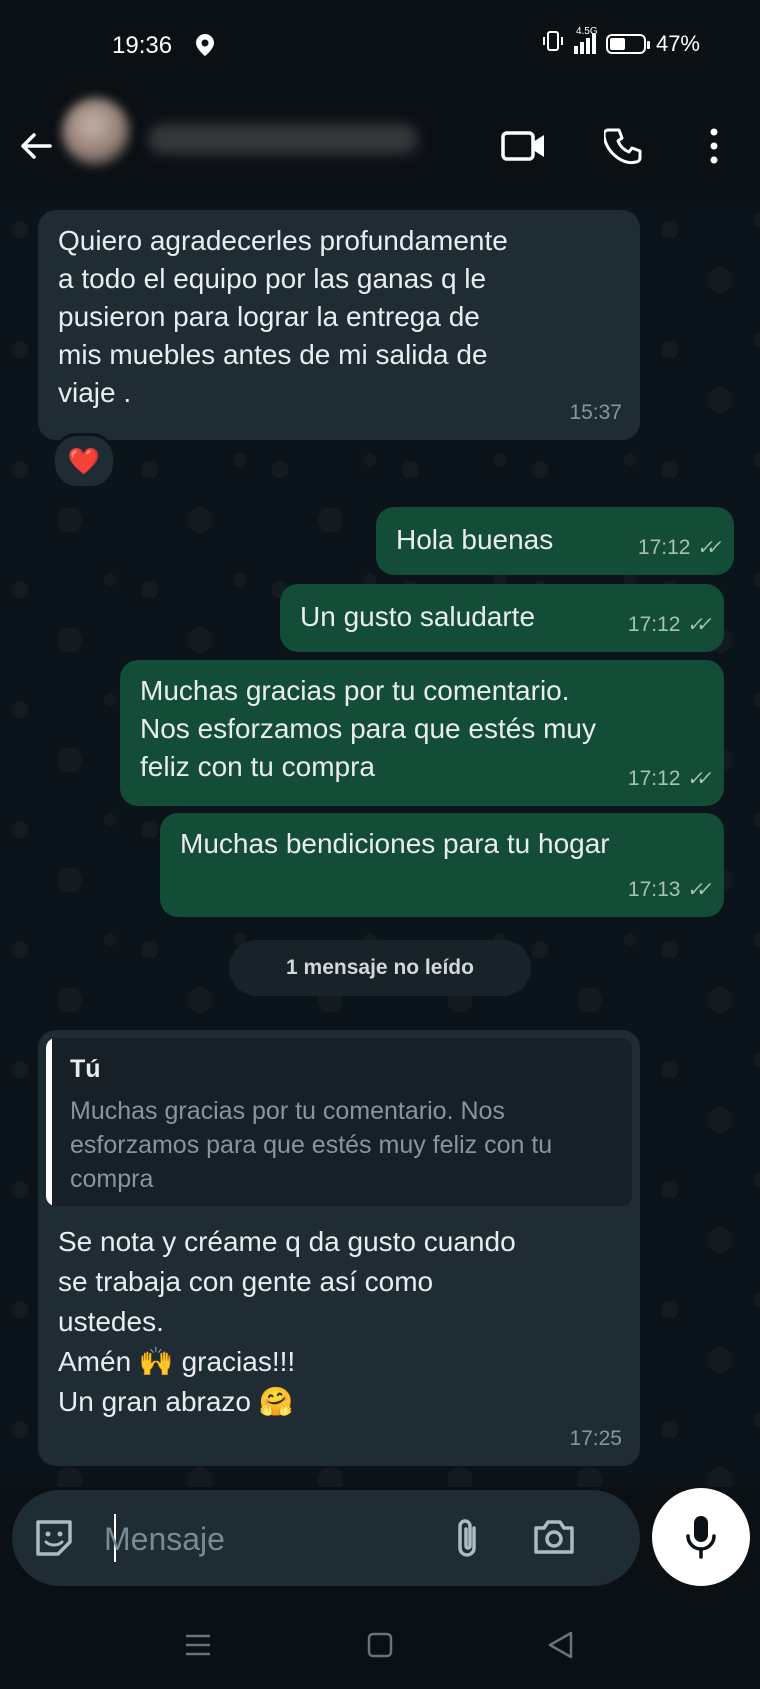 Image resolution: width=760 pixels, height=1689 pixels. I want to click on status-icons: 4.5G 47%, so click(621, 42).